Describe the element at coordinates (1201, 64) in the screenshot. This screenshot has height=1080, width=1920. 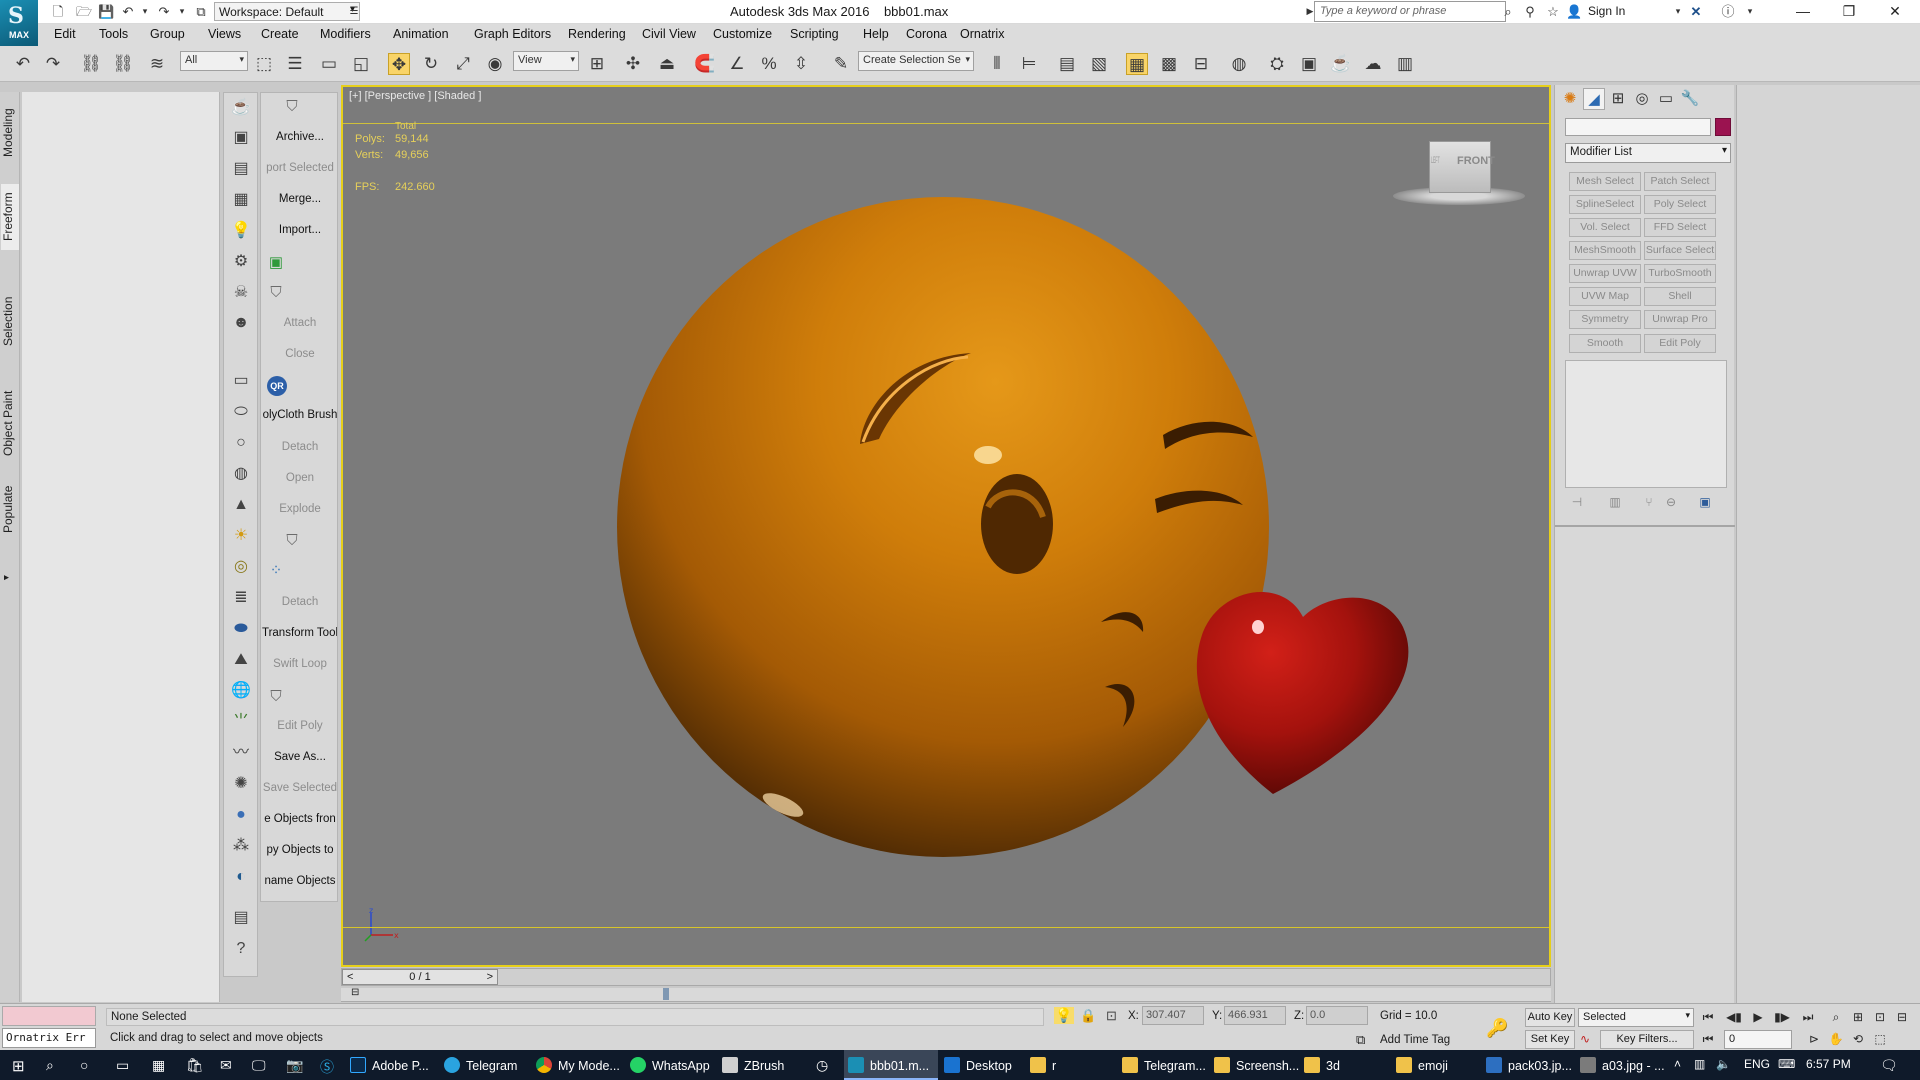
I see `schematic-view-icon: ⊟` at that location.